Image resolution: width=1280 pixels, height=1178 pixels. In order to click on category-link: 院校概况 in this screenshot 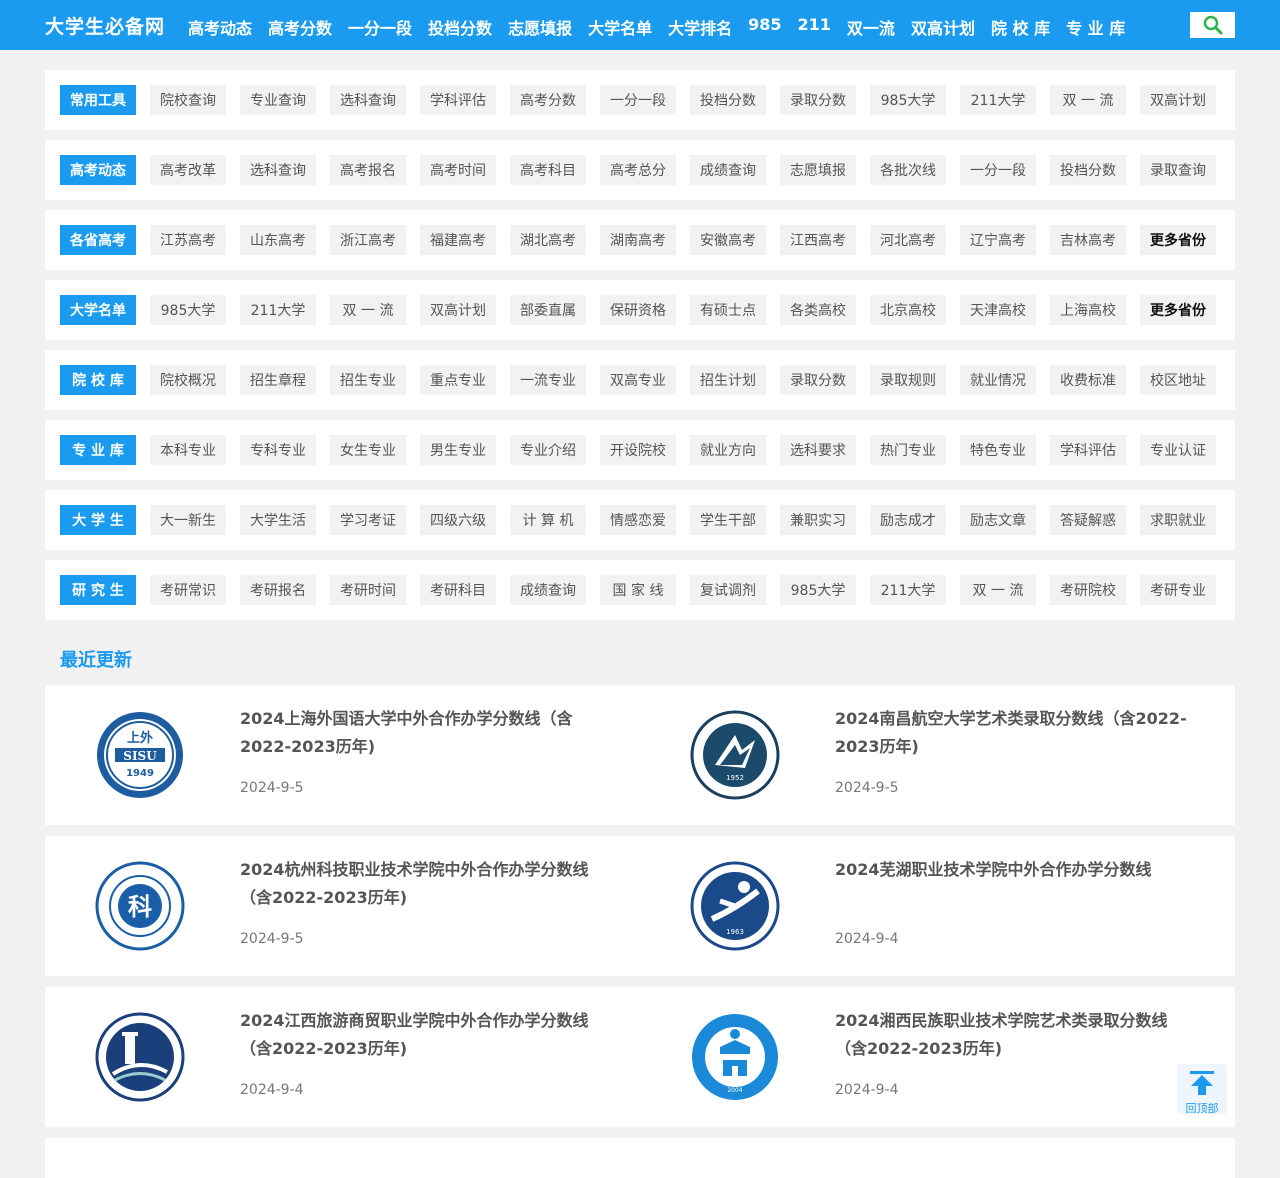, I will do `click(188, 380)`.